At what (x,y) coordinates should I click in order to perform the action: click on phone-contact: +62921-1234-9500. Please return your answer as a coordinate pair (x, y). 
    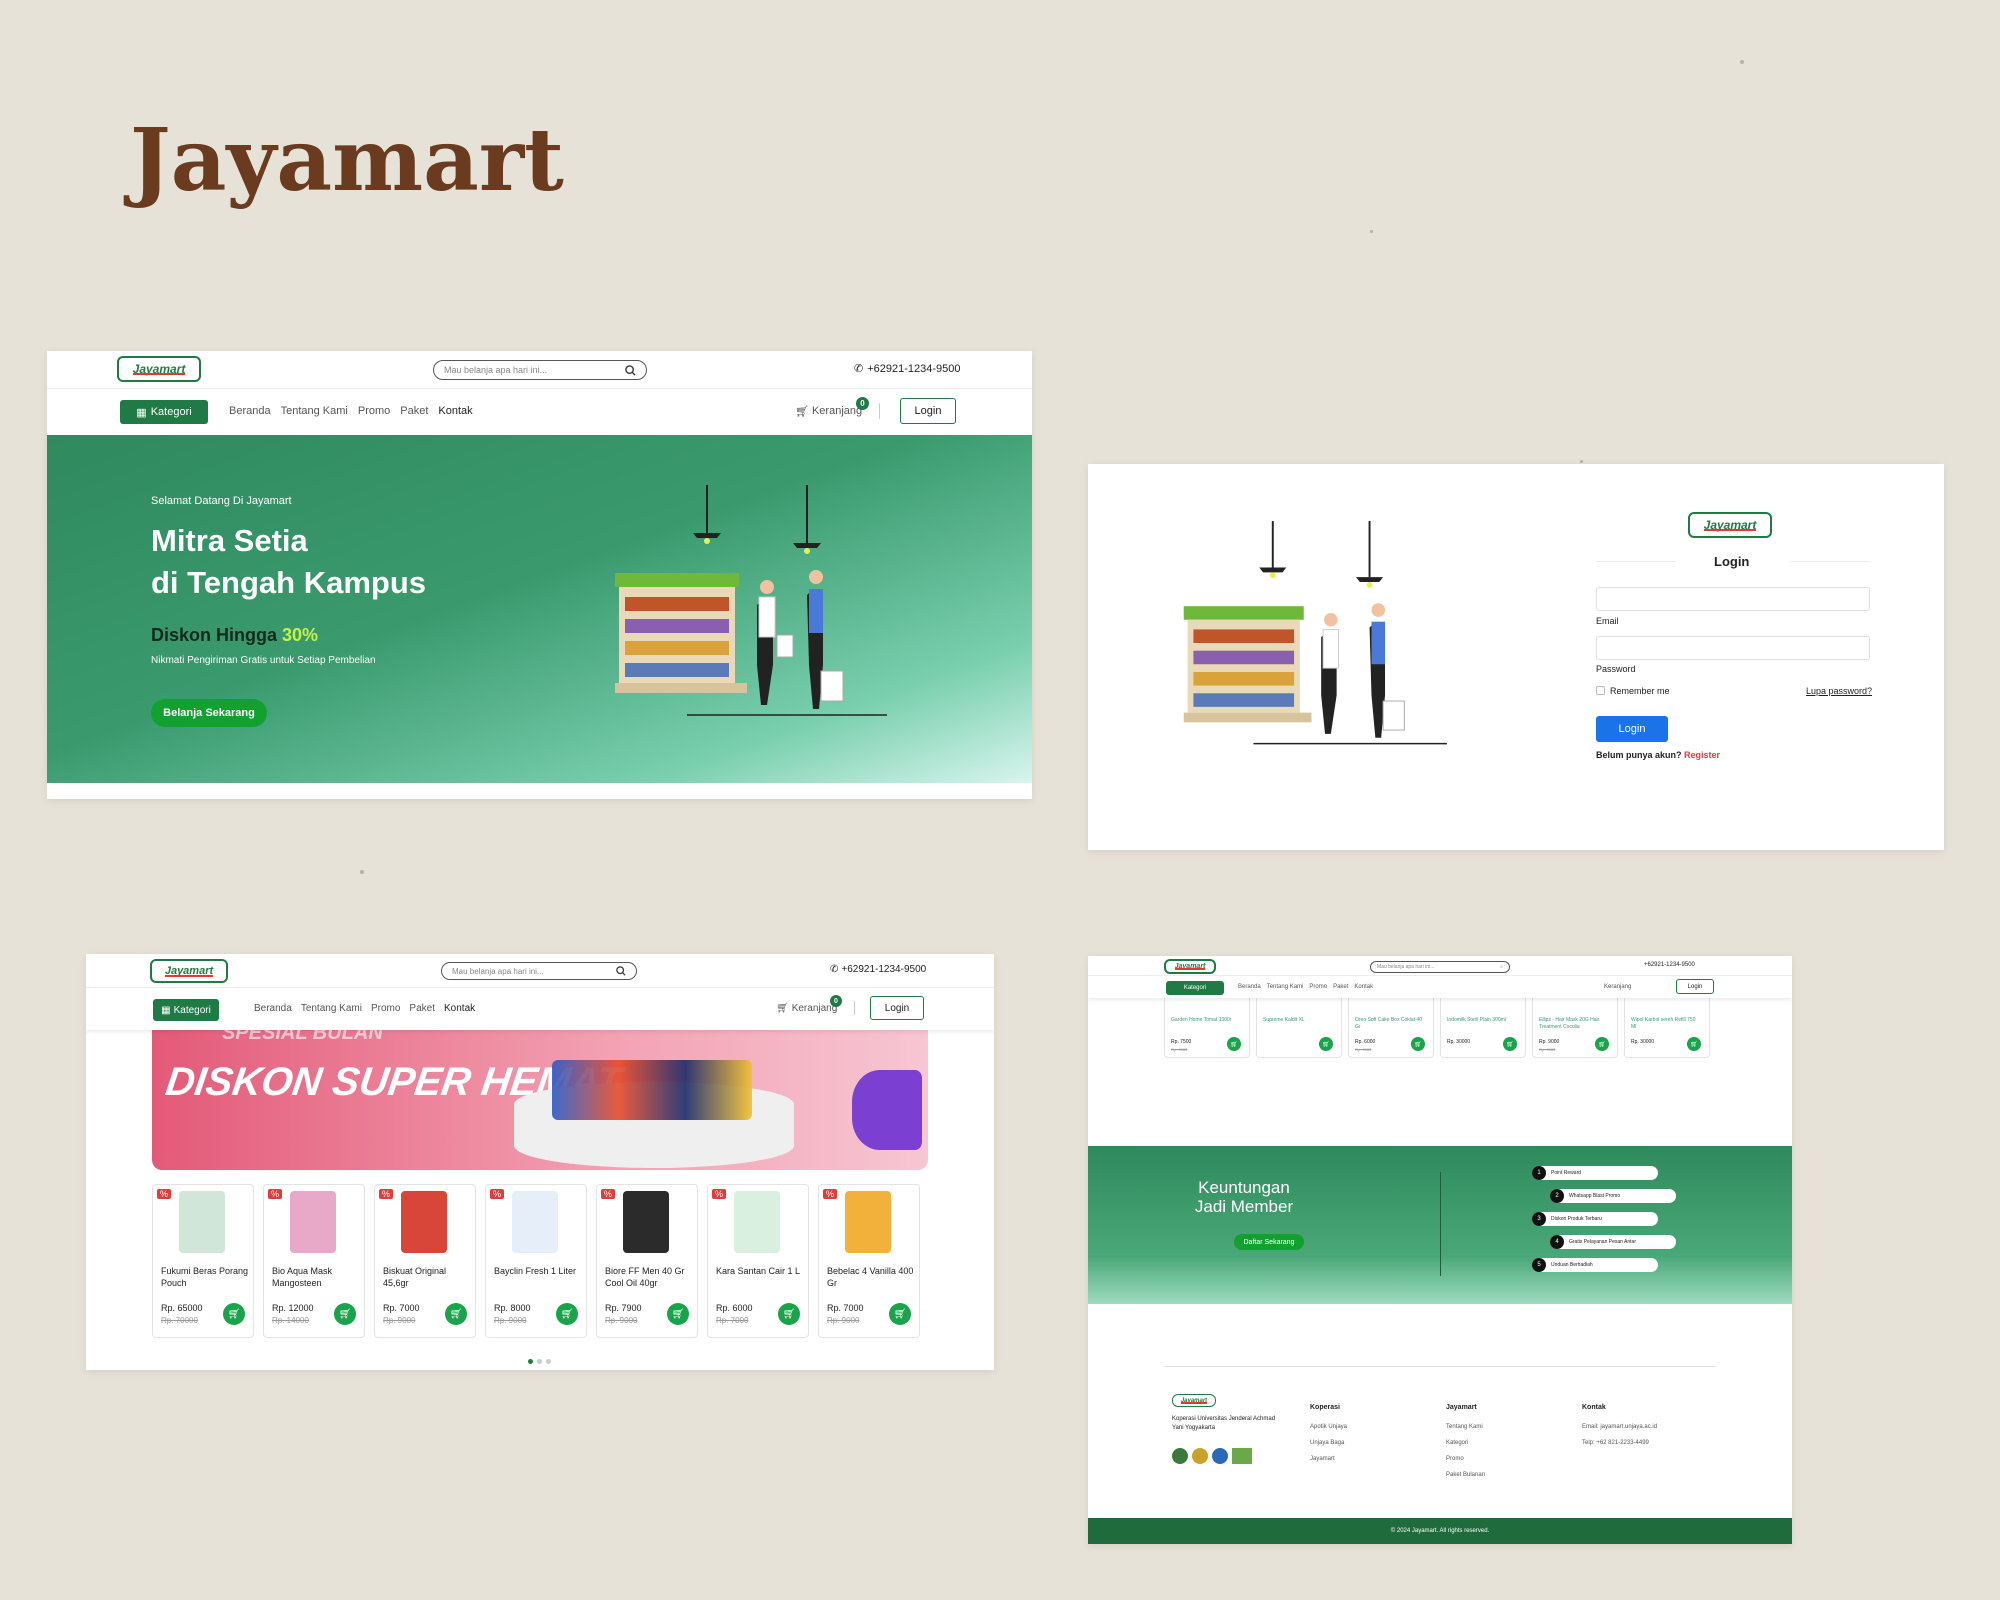
    Looking at the image, I should click on (1669, 965).